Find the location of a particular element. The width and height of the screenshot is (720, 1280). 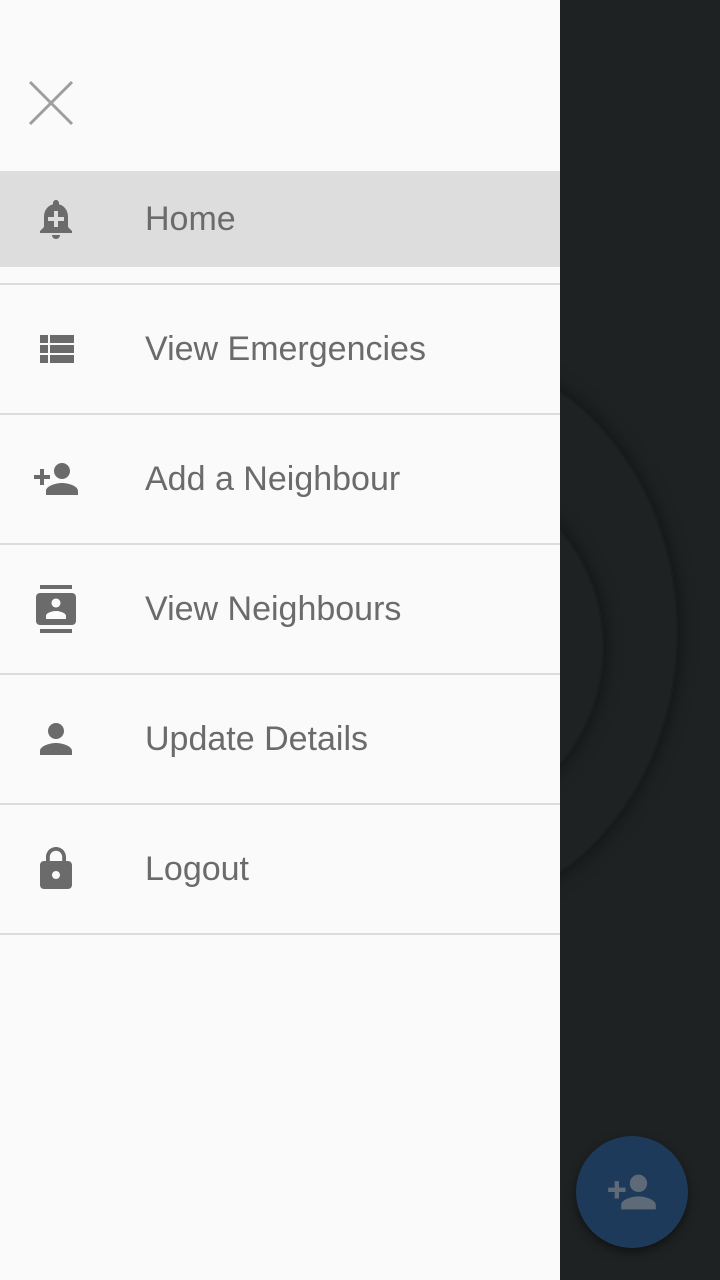

menu-item-update-details: Update Details is located at coordinates (280, 739).